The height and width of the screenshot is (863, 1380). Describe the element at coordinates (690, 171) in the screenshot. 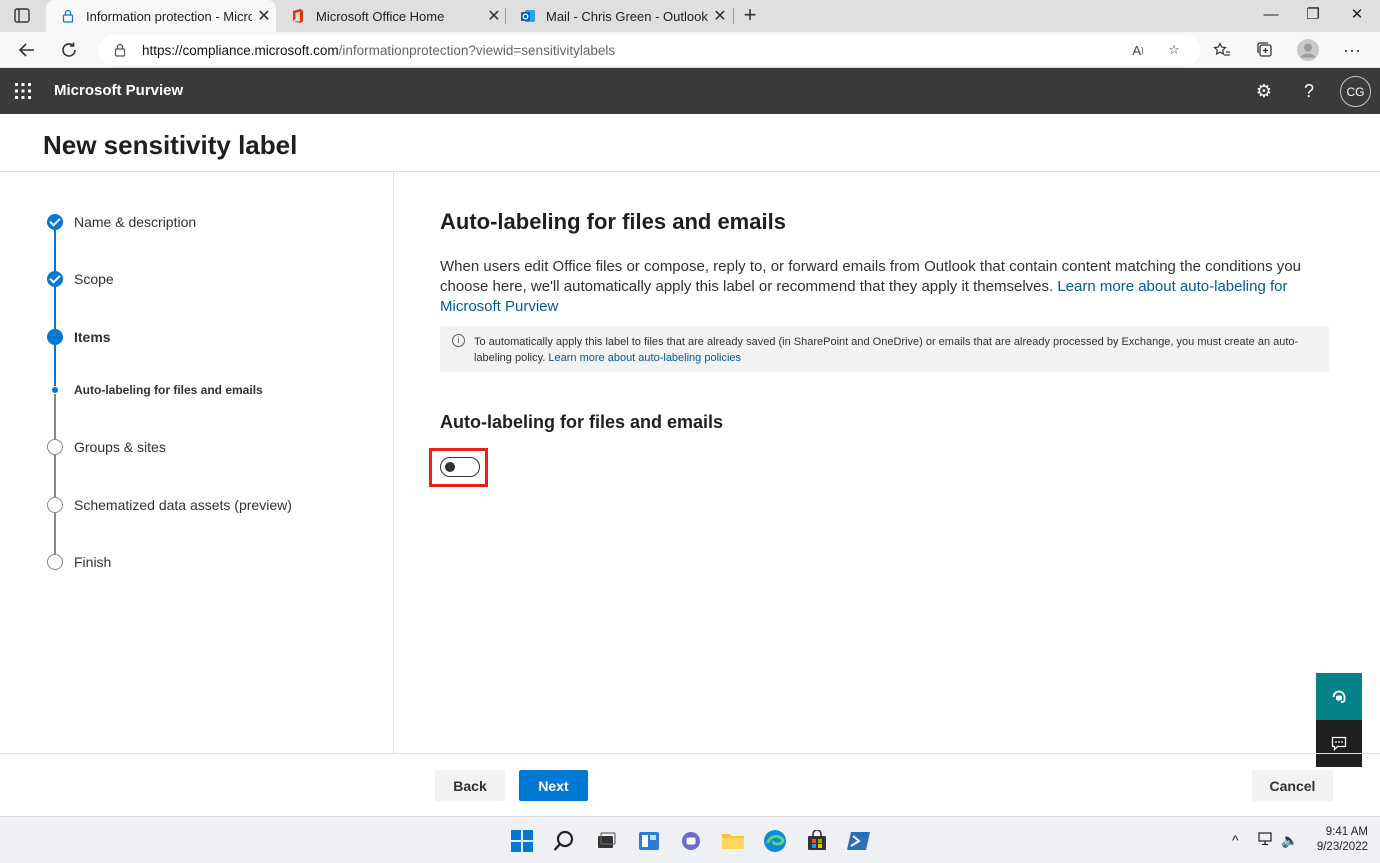

I see `divider` at that location.